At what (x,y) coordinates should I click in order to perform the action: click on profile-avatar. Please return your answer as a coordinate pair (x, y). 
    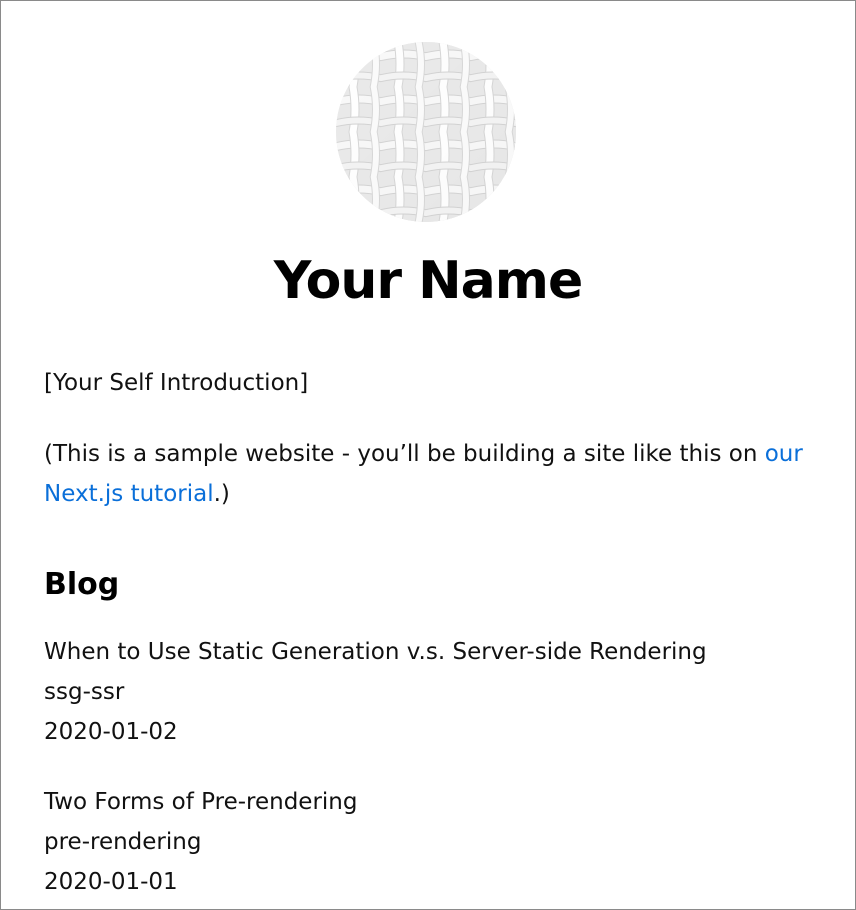
    Looking at the image, I should click on (426, 132).